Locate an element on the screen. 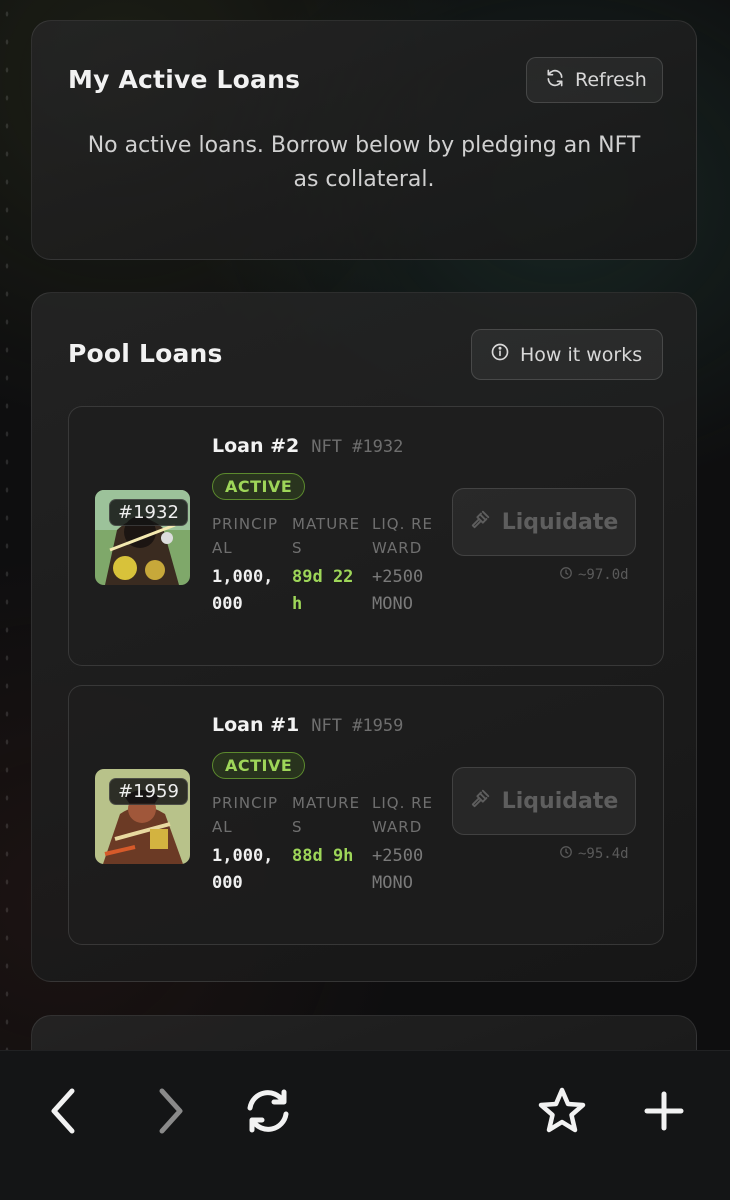 The image size is (730, 1200). bookmark-button is located at coordinates (562, 1111).